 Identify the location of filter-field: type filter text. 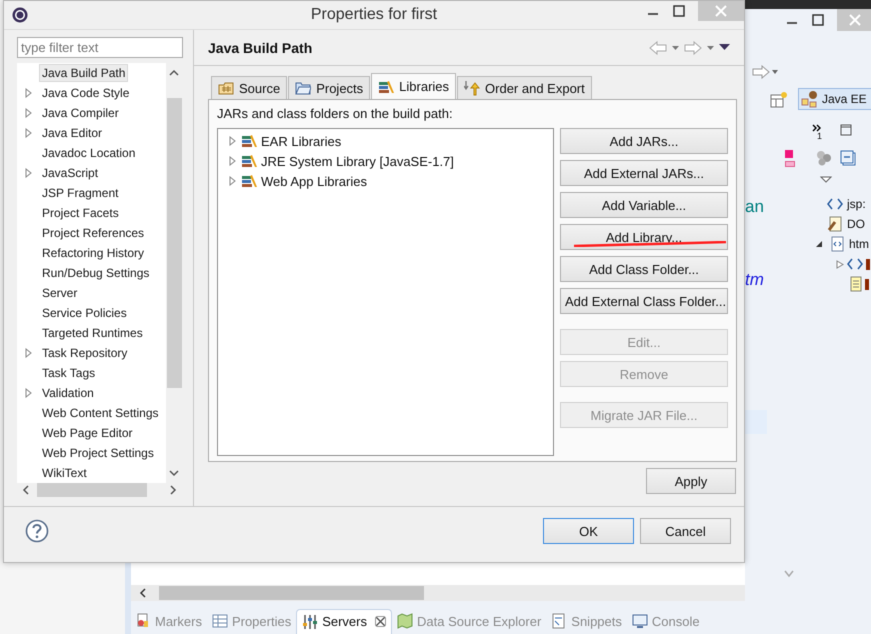
(100, 47).